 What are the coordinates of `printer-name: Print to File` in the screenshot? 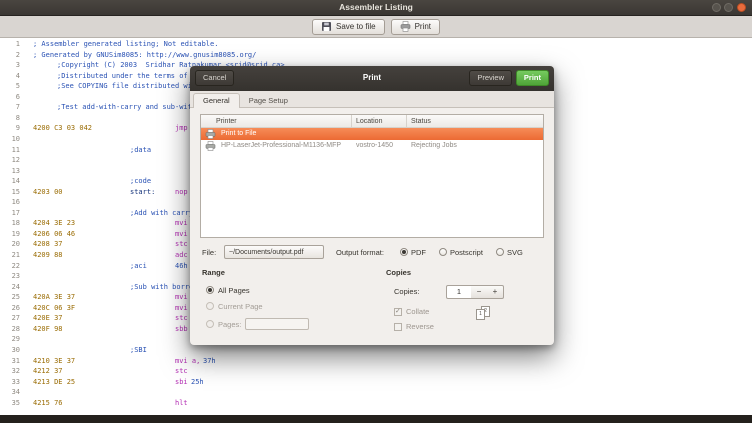 It's located at (239, 133).